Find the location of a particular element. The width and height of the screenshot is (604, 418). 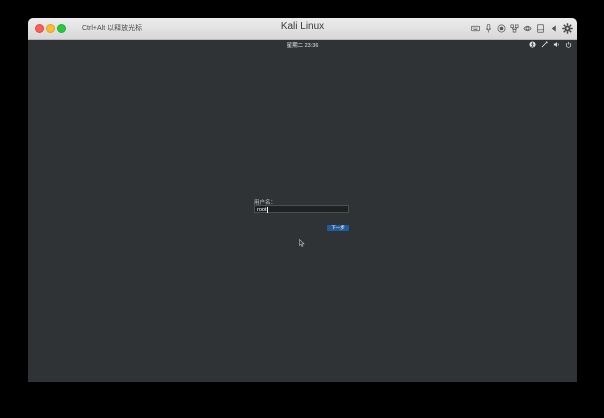

power-icon is located at coordinates (568, 44).